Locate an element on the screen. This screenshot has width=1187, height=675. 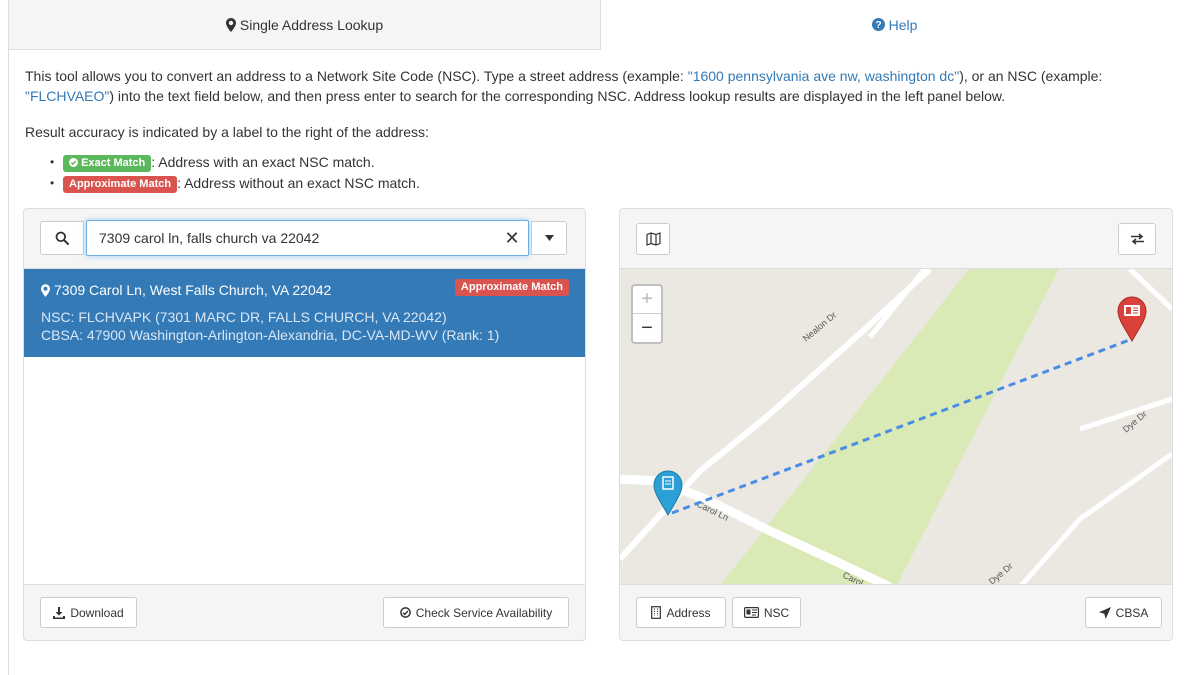
address-button-label: Address is located at coordinates (688, 612).